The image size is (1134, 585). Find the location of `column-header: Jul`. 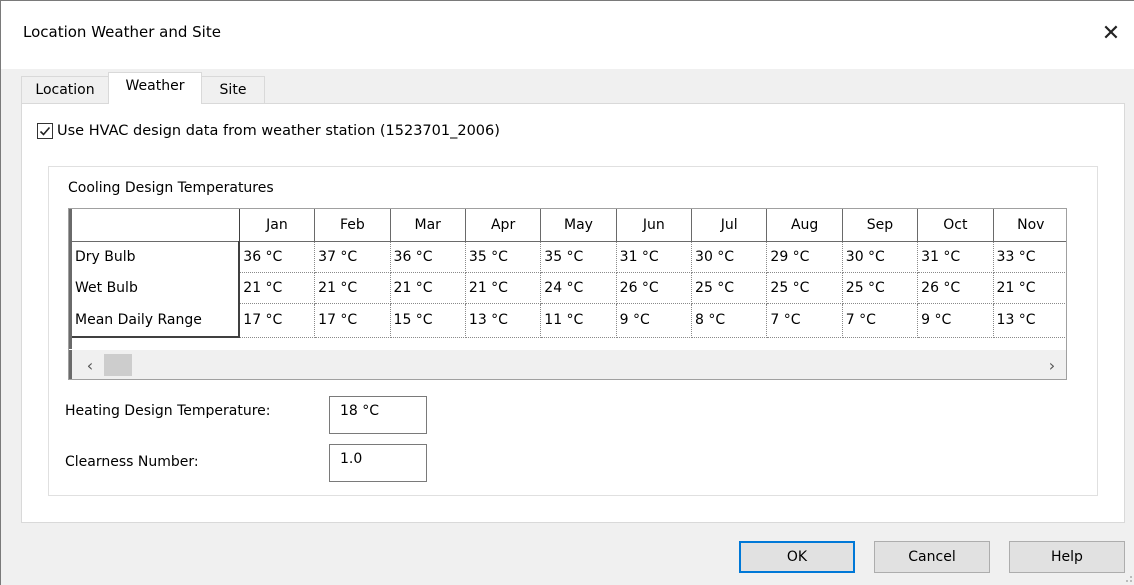

column-header: Jul is located at coordinates (729, 225).